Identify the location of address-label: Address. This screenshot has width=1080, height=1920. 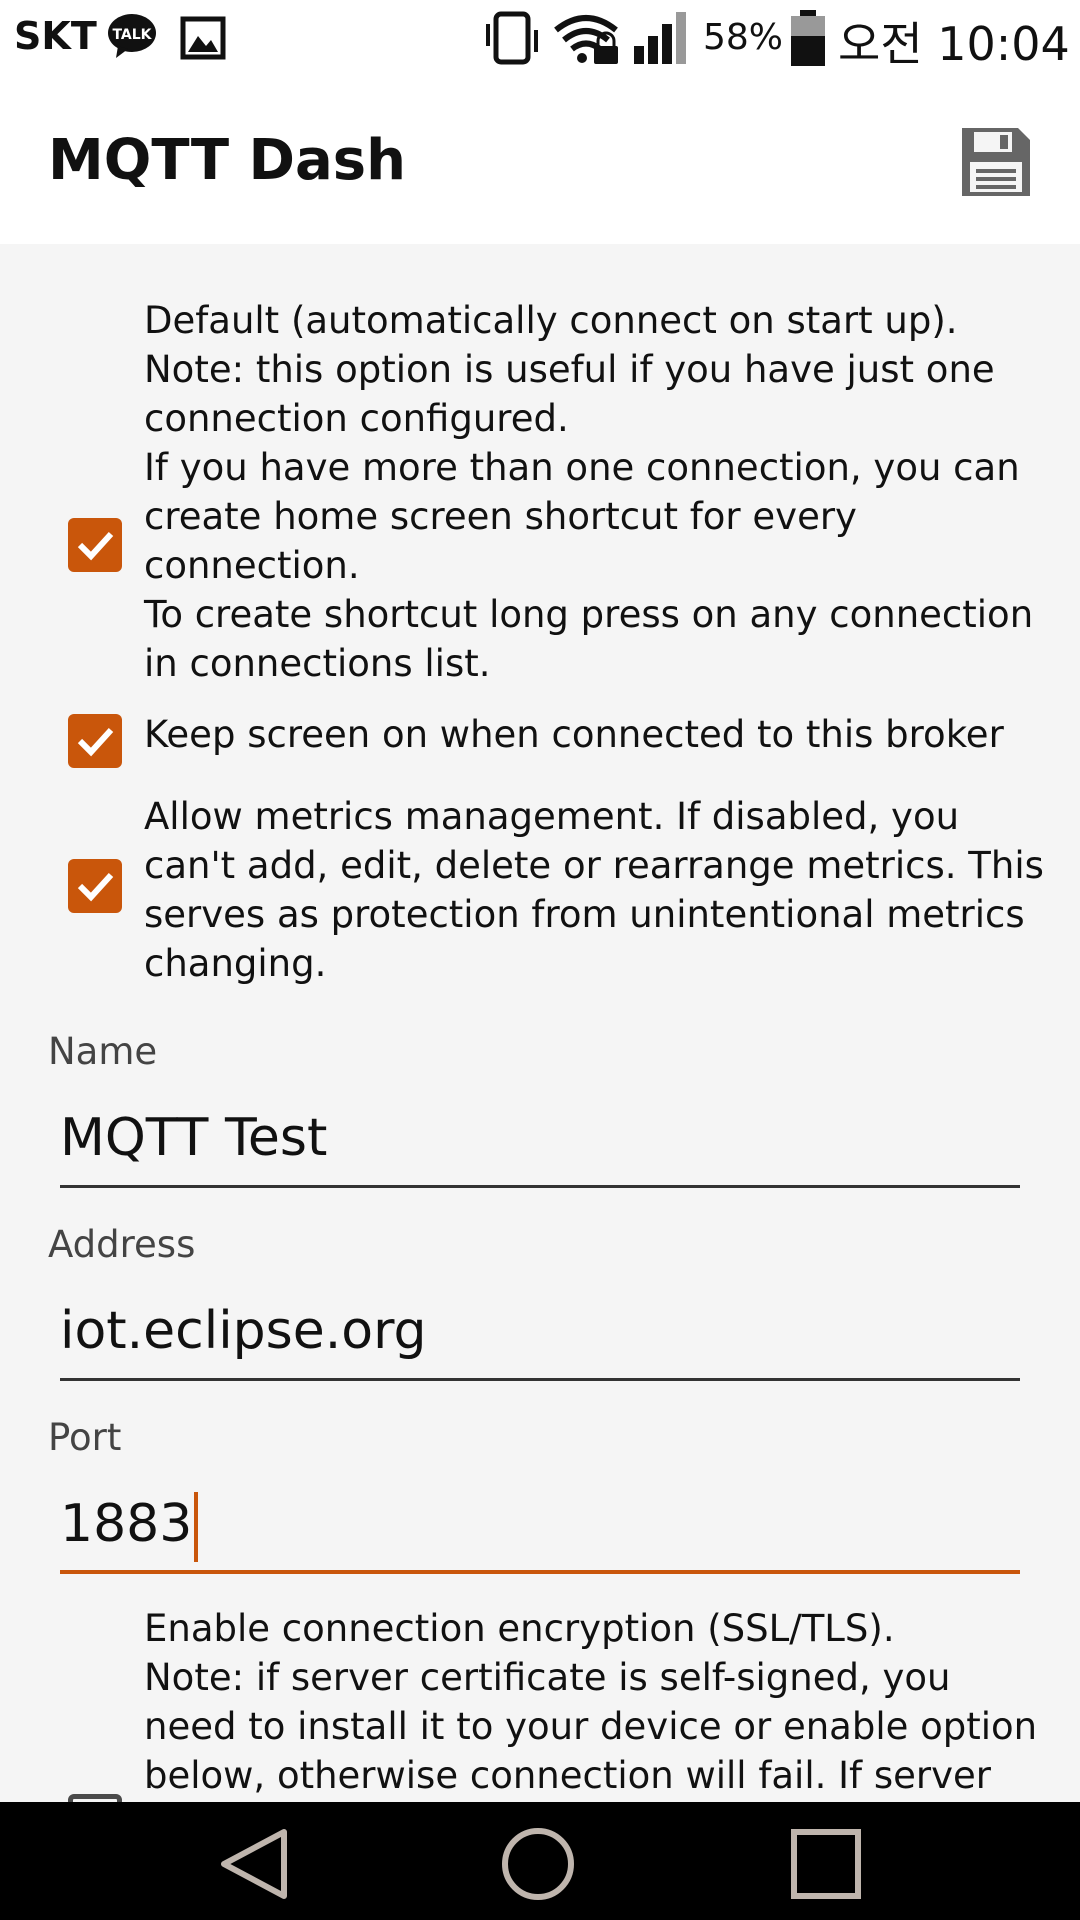
(122, 1244).